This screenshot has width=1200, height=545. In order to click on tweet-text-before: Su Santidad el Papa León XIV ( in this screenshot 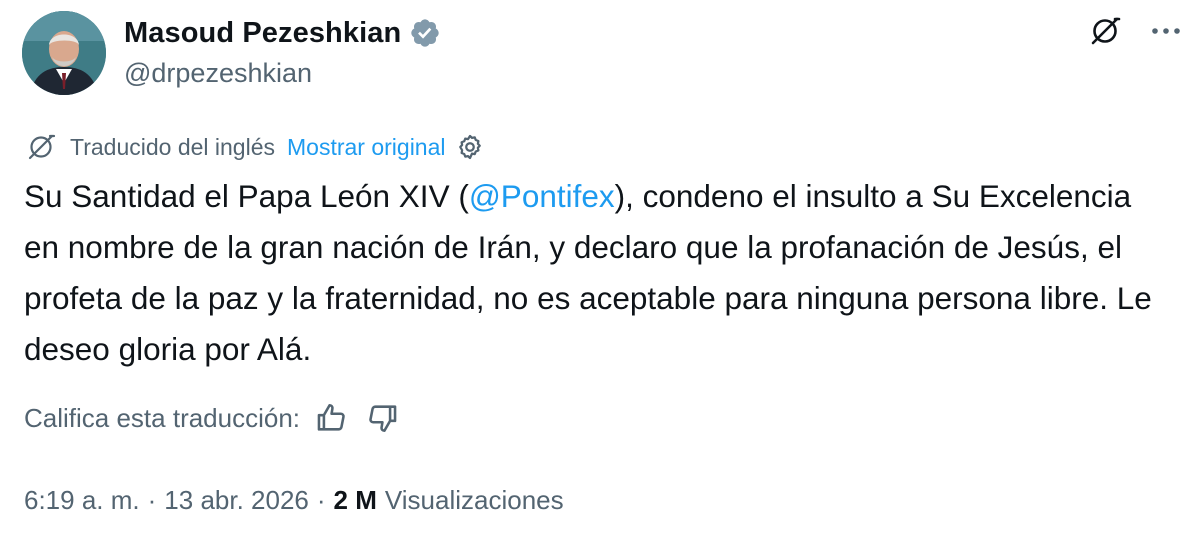, I will do `click(246, 196)`.